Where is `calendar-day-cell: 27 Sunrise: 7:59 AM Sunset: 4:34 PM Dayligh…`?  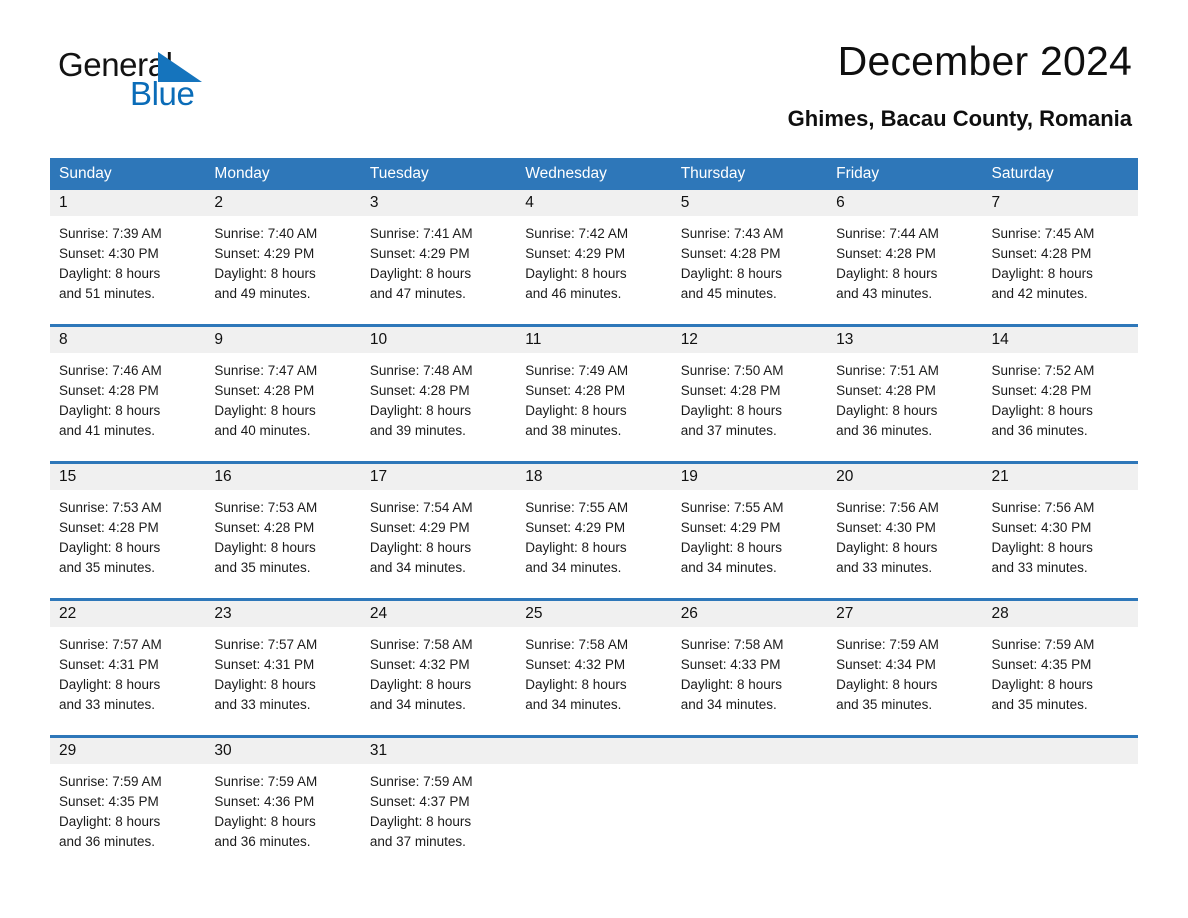 calendar-day-cell: 27 Sunrise: 7:59 AM Sunset: 4:34 PM Dayligh… is located at coordinates (905, 668).